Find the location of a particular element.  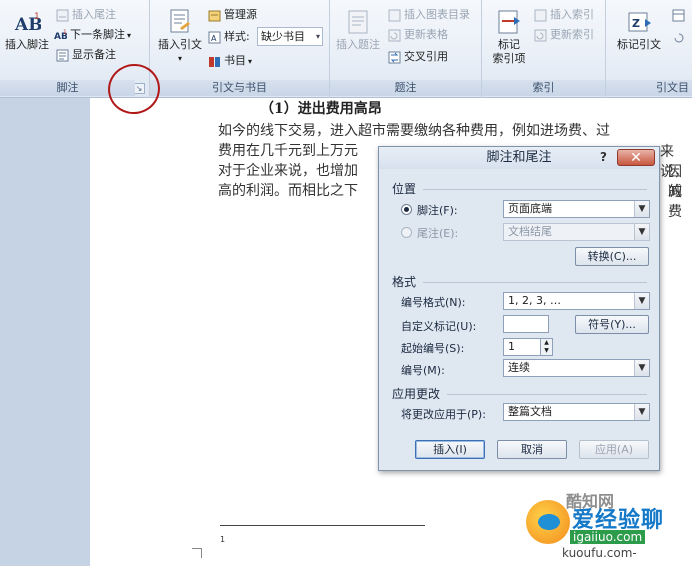

close-button: ✕ is located at coordinates (636, 157).